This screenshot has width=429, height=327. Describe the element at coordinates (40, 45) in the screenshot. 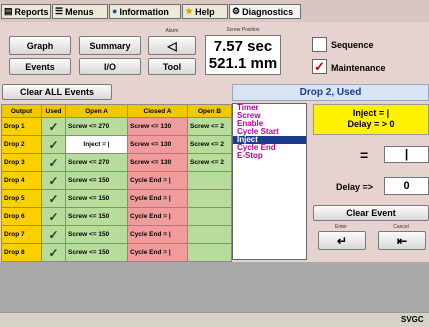

I see `graph-button: Graph` at that location.